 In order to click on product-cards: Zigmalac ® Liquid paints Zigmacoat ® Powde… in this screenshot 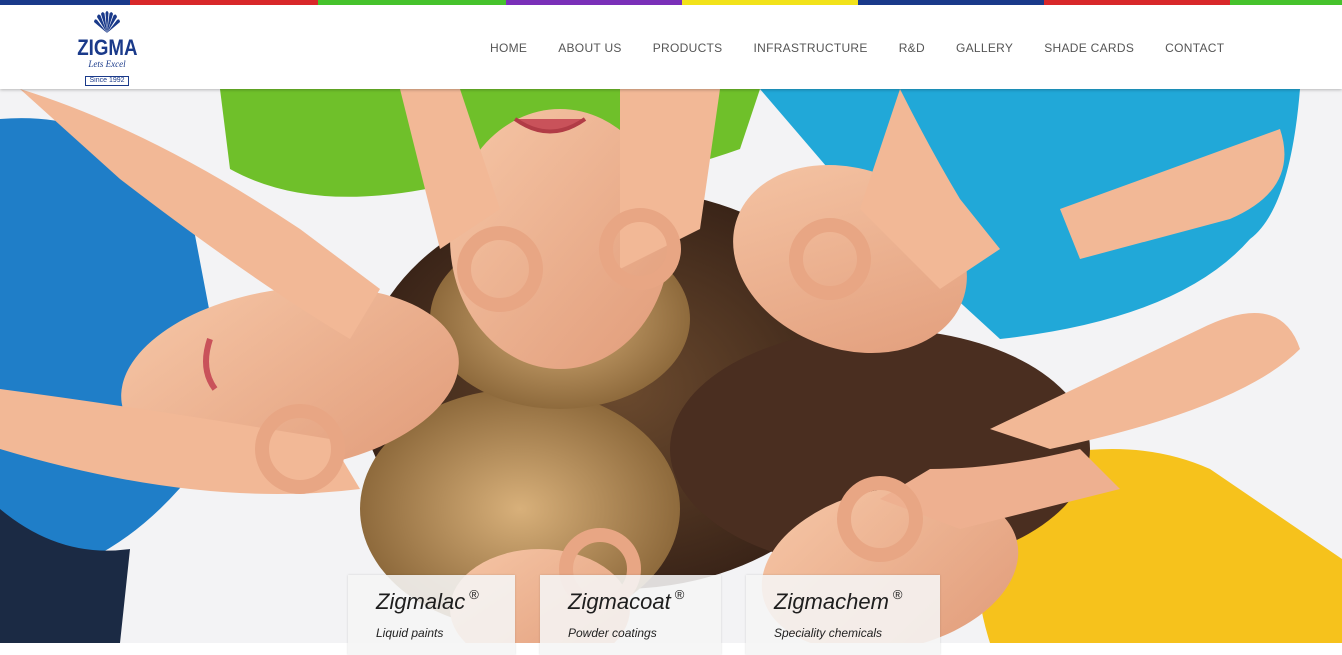, I will do `click(671, 615)`.